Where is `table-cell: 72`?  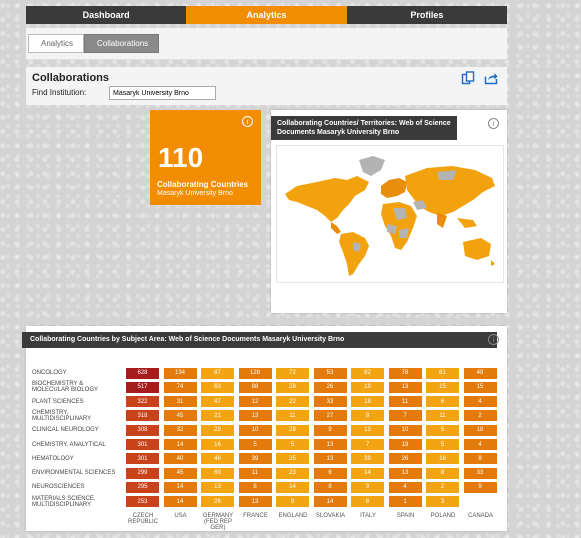
table-cell: 72 is located at coordinates (292, 373).